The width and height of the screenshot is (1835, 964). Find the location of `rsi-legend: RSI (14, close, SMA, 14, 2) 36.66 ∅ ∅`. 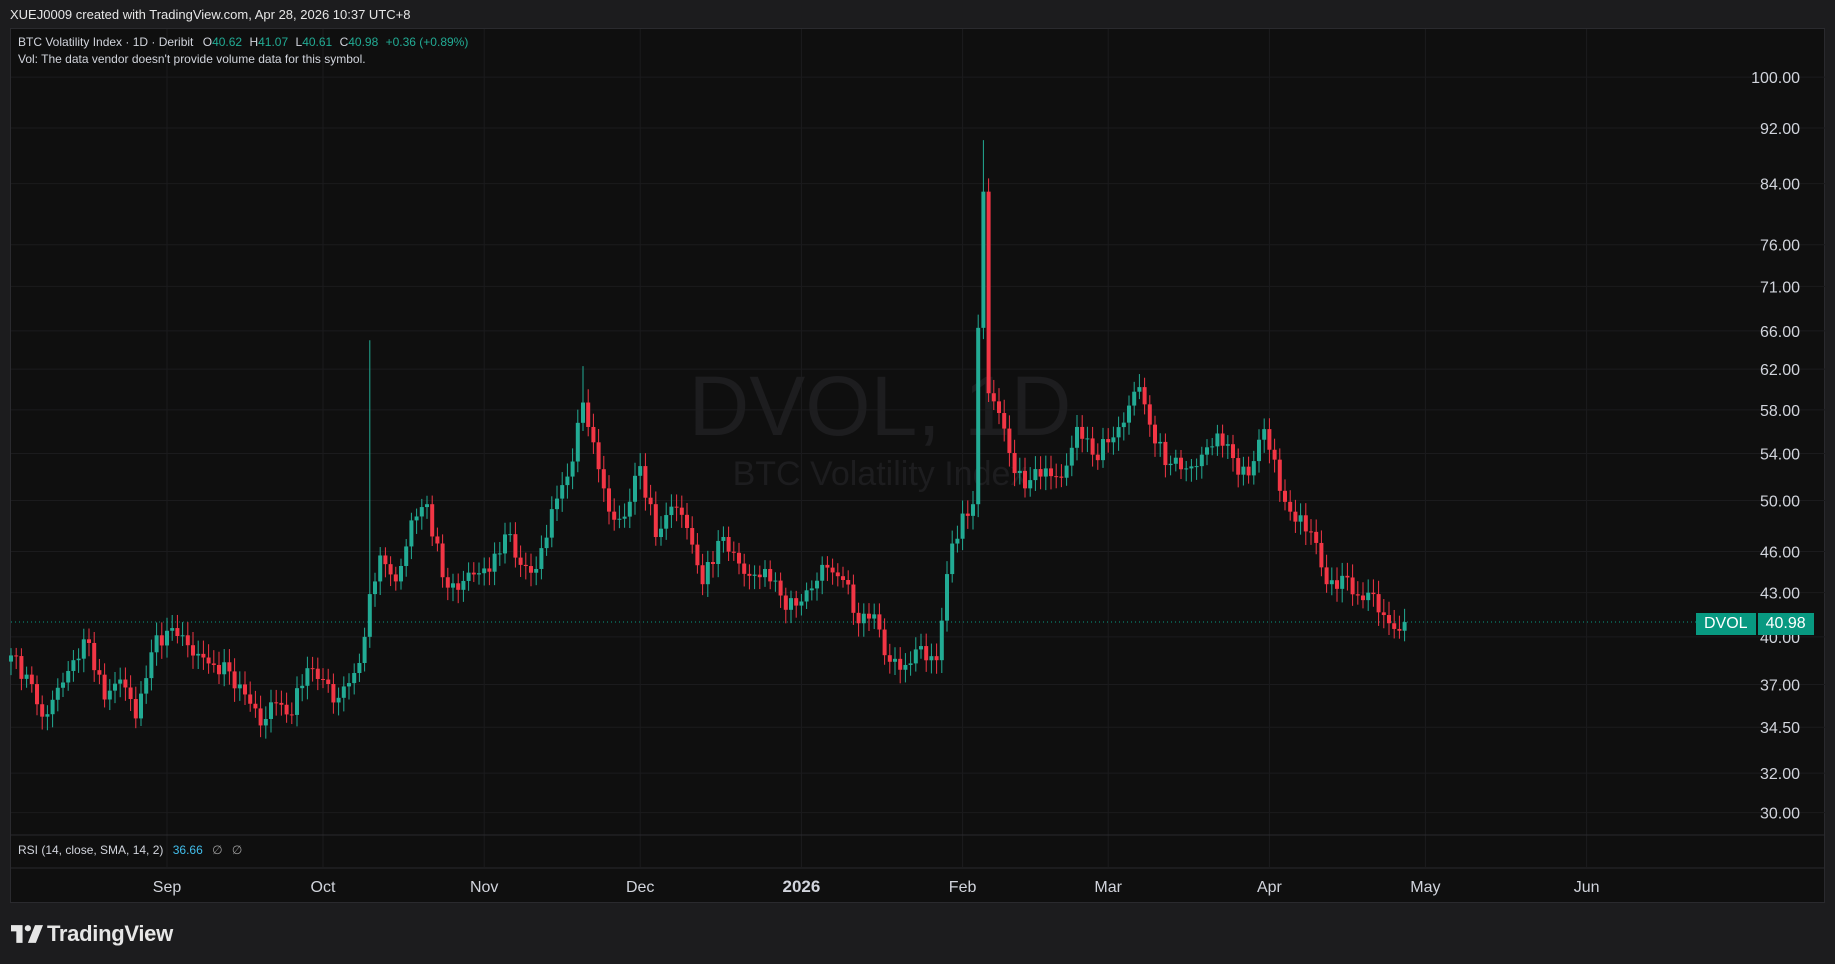

rsi-legend: RSI (14, close, SMA, 14, 2) 36.66 ∅ ∅ is located at coordinates (130, 850).